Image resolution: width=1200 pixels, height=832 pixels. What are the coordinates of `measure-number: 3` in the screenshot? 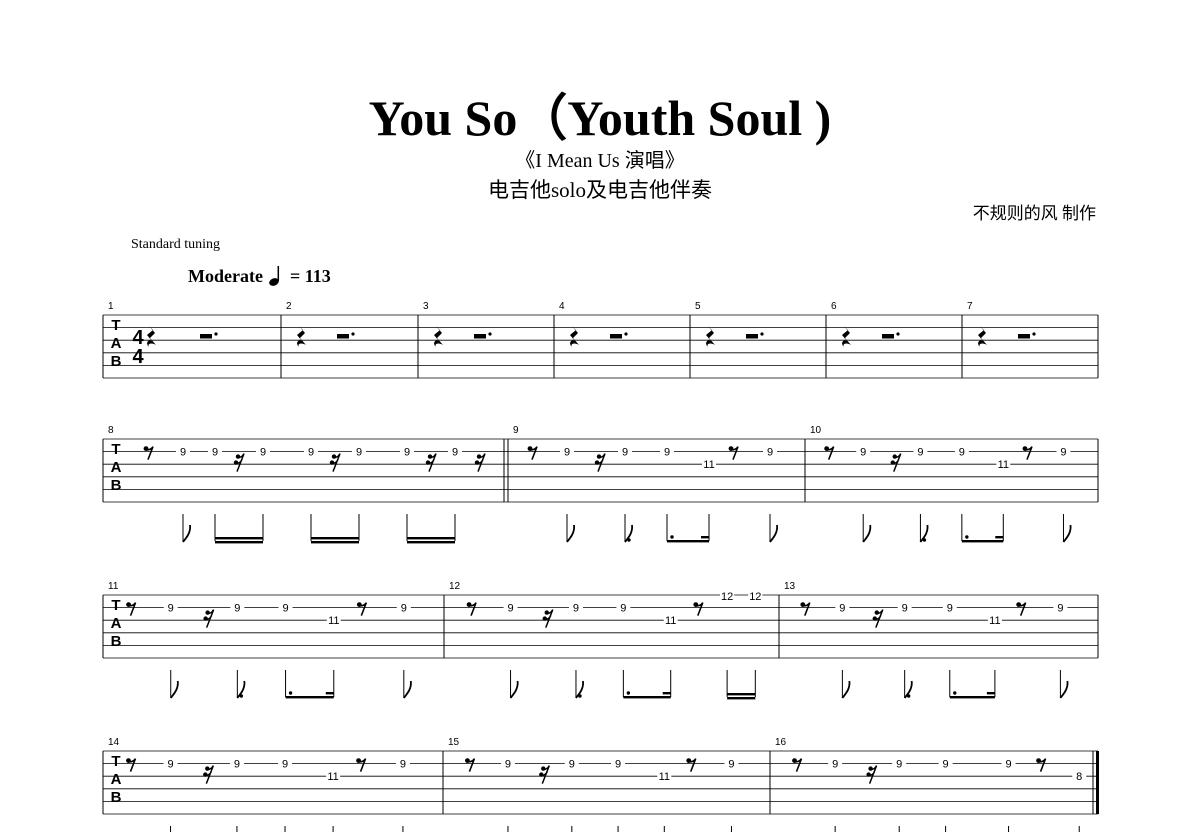 It's located at (426, 306).